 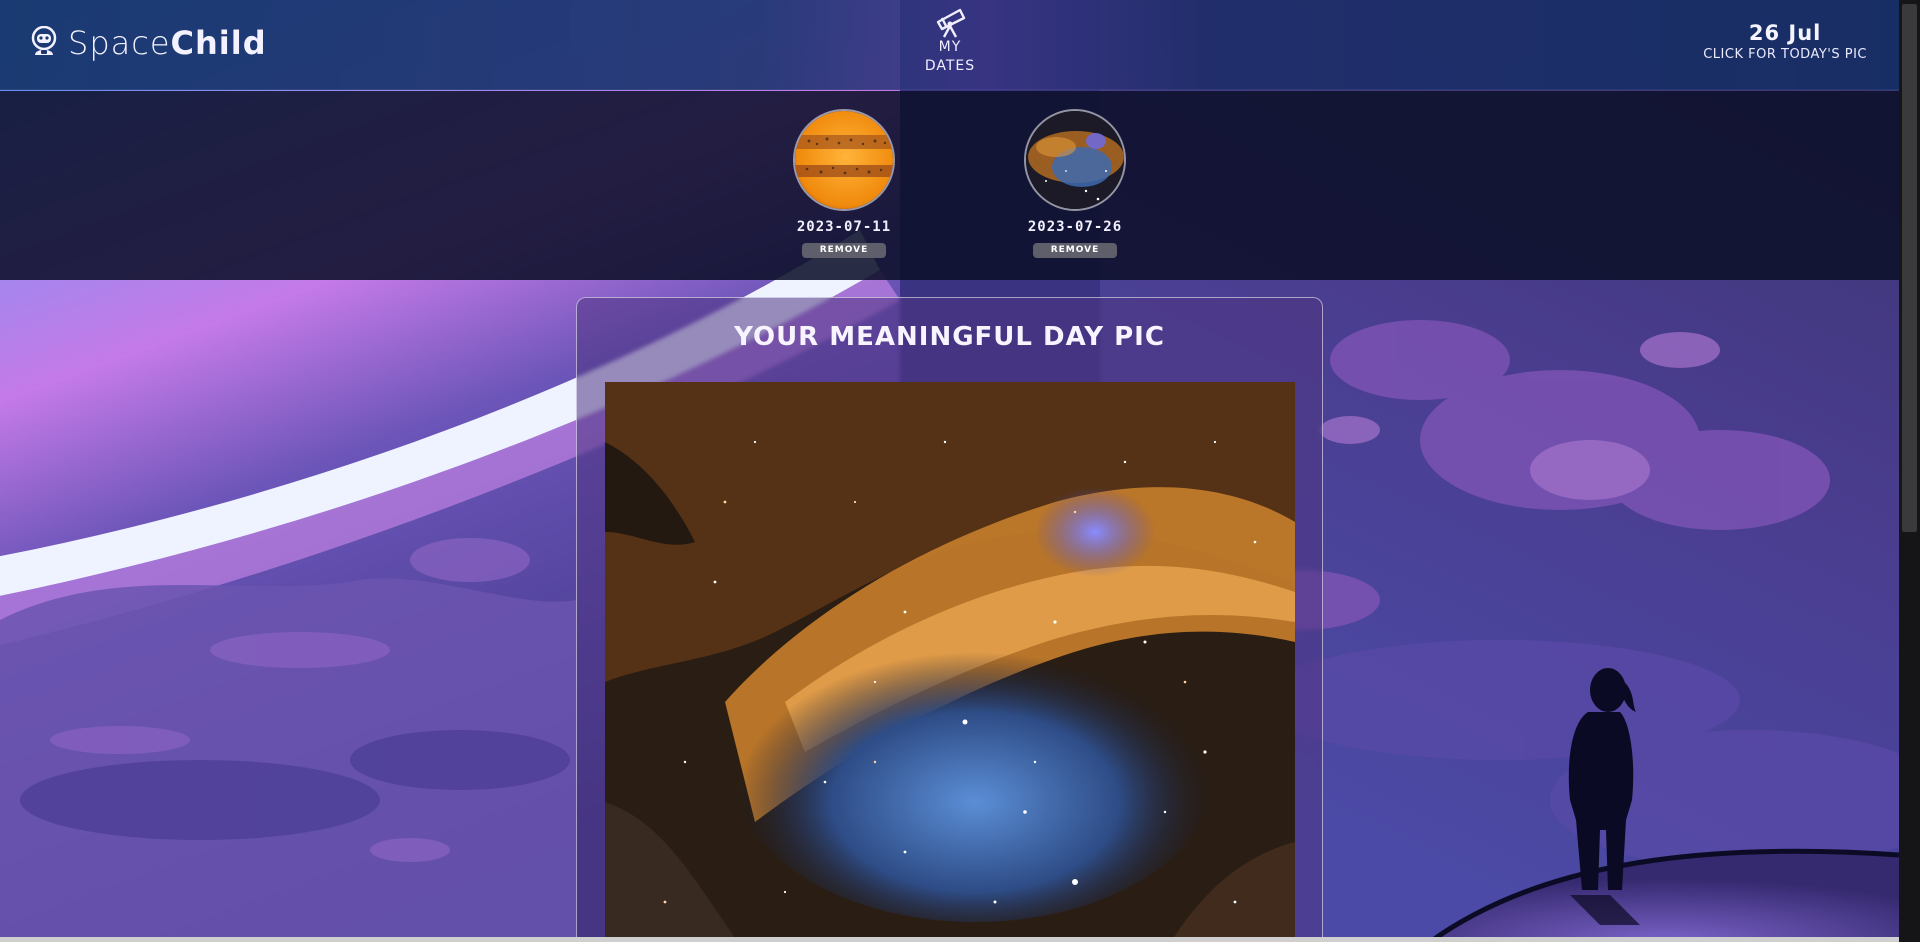 What do you see at coordinates (1785, 33) in the screenshot?
I see `today-date: 26 Jul` at bounding box center [1785, 33].